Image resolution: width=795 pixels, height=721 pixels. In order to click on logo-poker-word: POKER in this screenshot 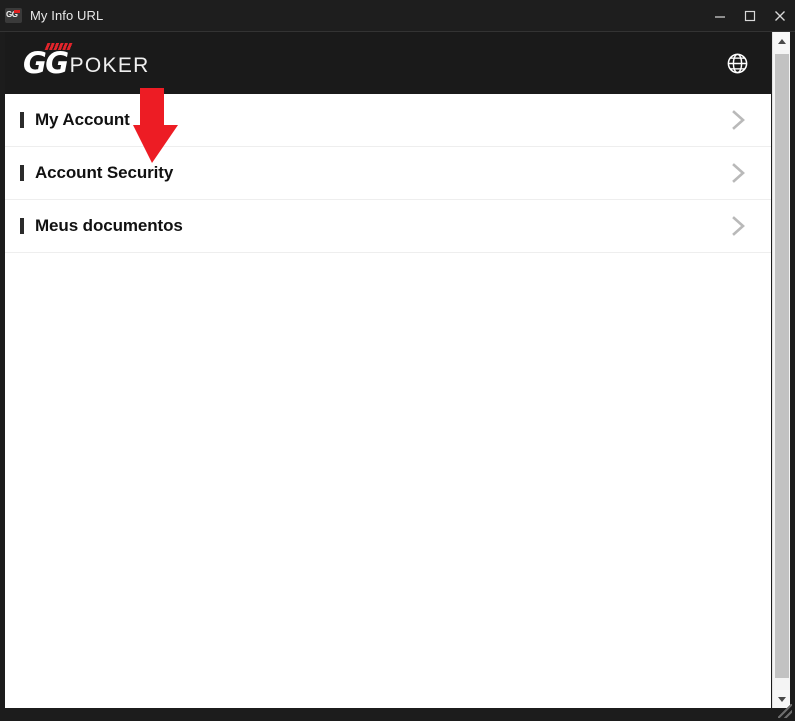, I will do `click(109, 65)`.